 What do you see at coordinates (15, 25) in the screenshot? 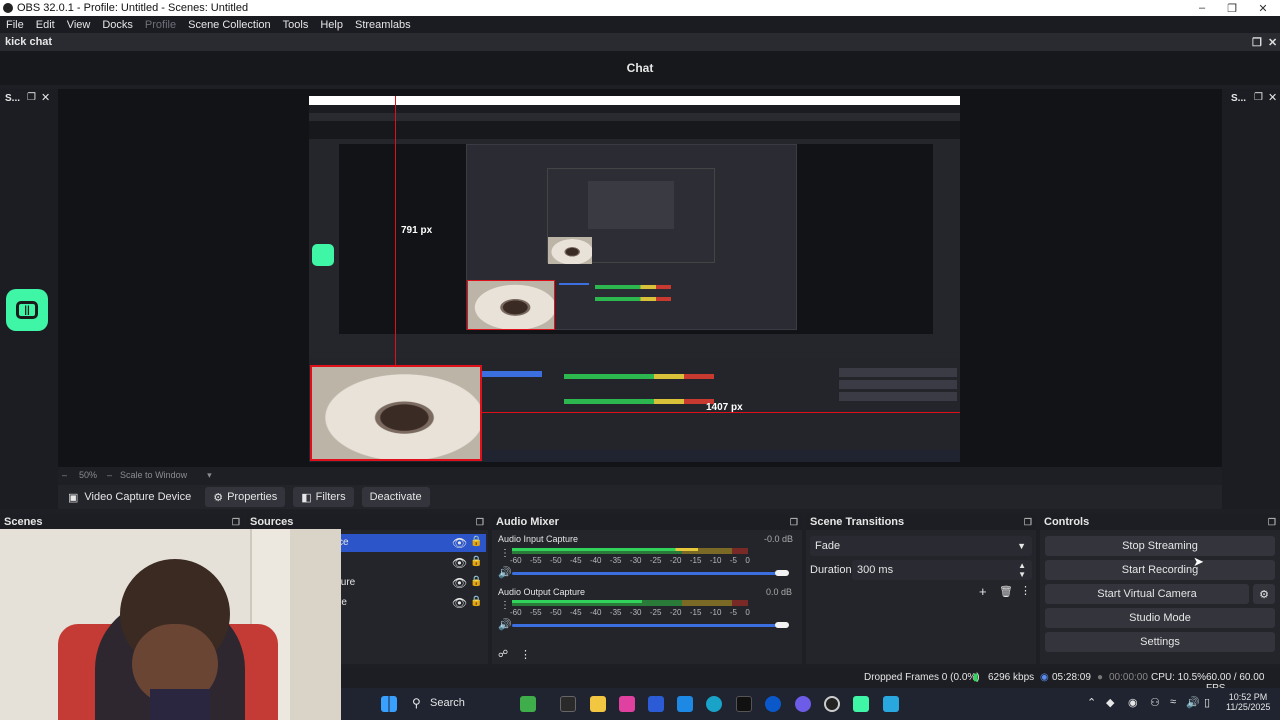
I see `menu-file: File` at bounding box center [15, 25].